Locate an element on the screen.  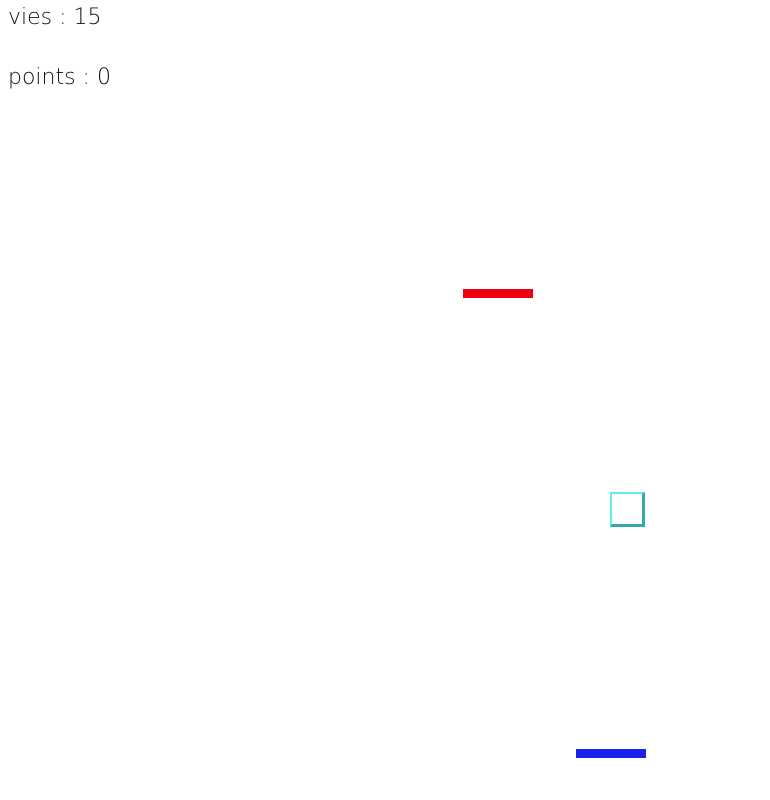
ball is located at coordinates (627, 509).